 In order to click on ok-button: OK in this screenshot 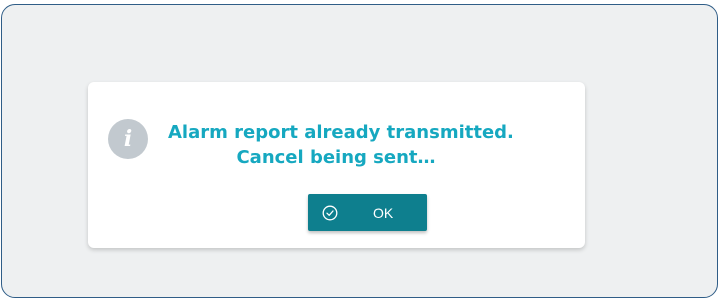, I will do `click(367, 212)`.